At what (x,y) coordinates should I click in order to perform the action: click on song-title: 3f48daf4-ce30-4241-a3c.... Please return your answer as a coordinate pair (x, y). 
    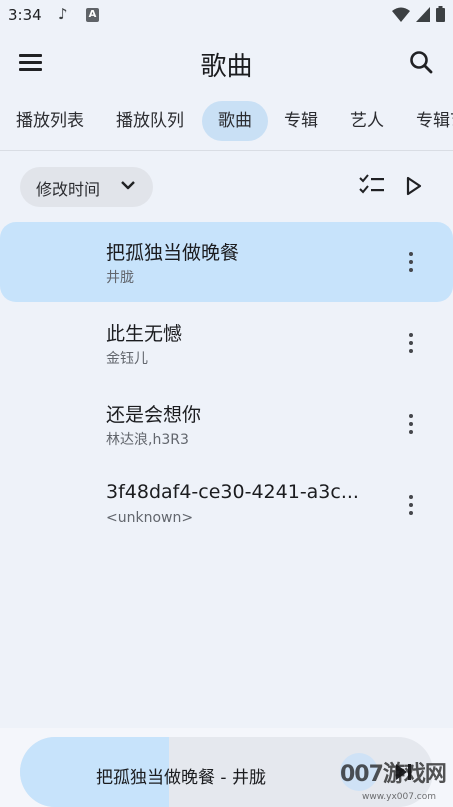
    Looking at the image, I should click on (232, 492).